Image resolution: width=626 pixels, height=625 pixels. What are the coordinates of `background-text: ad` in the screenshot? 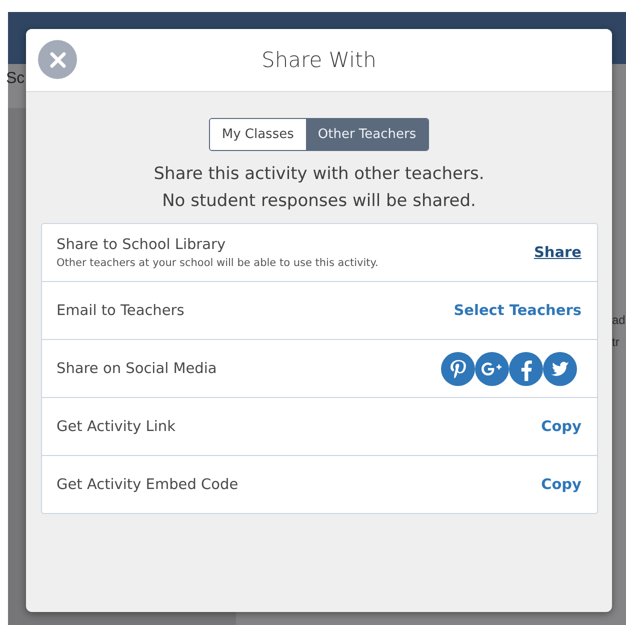 It's located at (619, 320).